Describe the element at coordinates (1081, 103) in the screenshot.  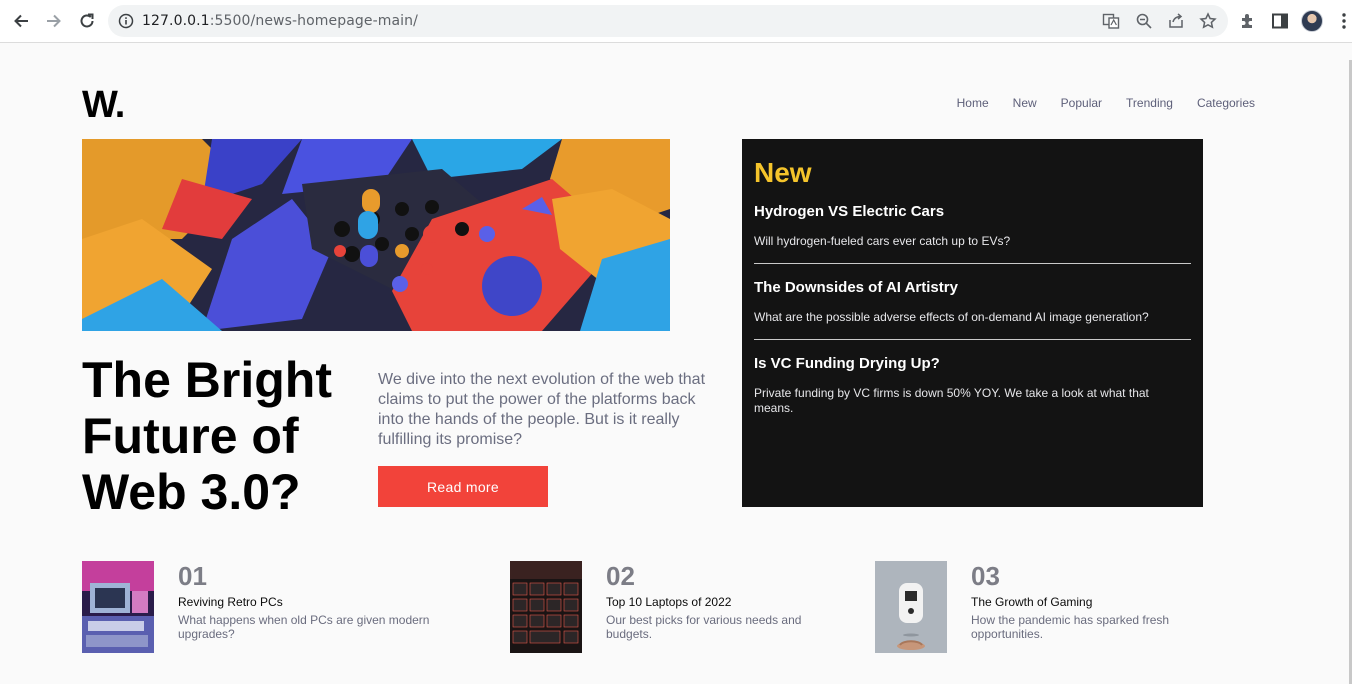
I see `nav-popular: Popular` at that location.